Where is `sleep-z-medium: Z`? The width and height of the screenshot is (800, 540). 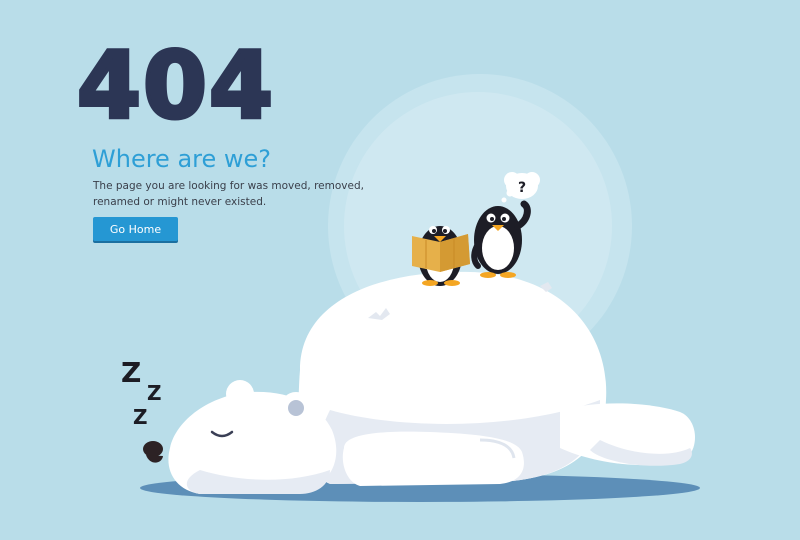
sleep-z-medium: Z is located at coordinates (154, 393).